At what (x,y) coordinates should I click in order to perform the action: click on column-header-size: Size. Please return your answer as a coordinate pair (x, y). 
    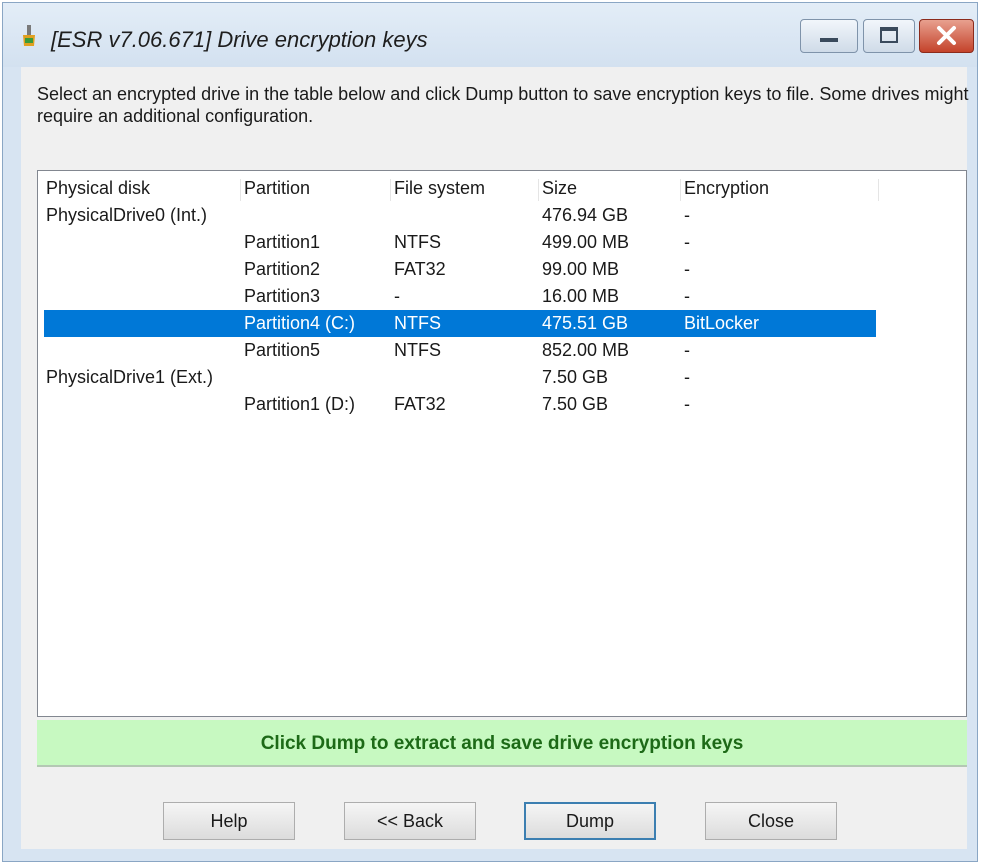
    Looking at the image, I should click on (559, 188).